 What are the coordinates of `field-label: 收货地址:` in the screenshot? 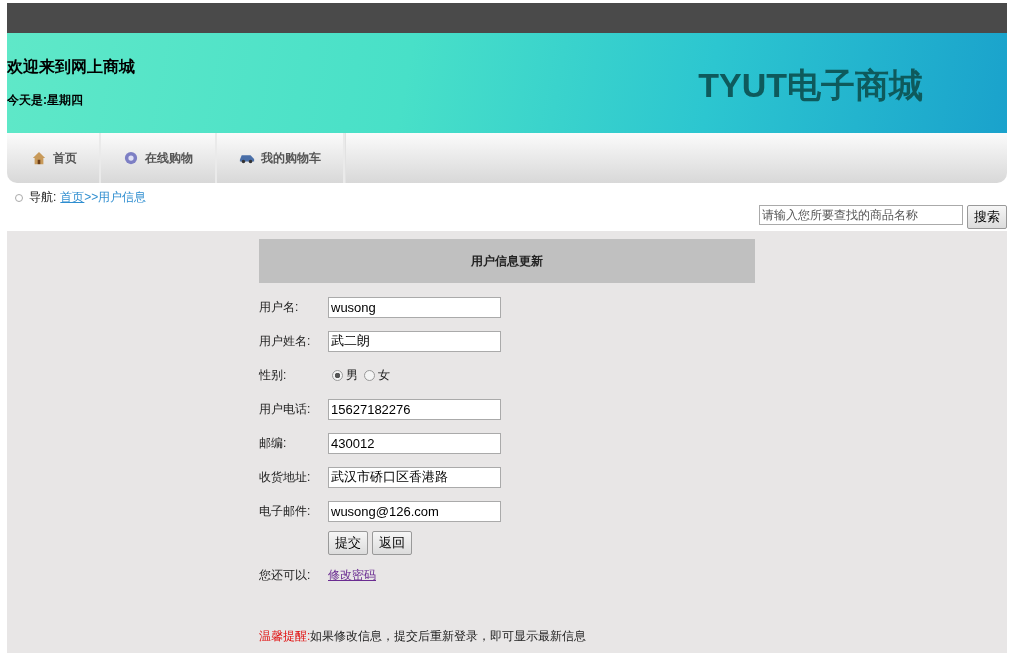 It's located at (285, 477).